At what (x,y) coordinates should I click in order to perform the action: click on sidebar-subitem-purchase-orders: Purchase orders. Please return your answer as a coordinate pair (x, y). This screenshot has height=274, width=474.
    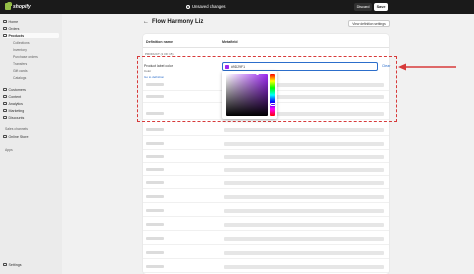
    Looking at the image, I should click on (25, 57).